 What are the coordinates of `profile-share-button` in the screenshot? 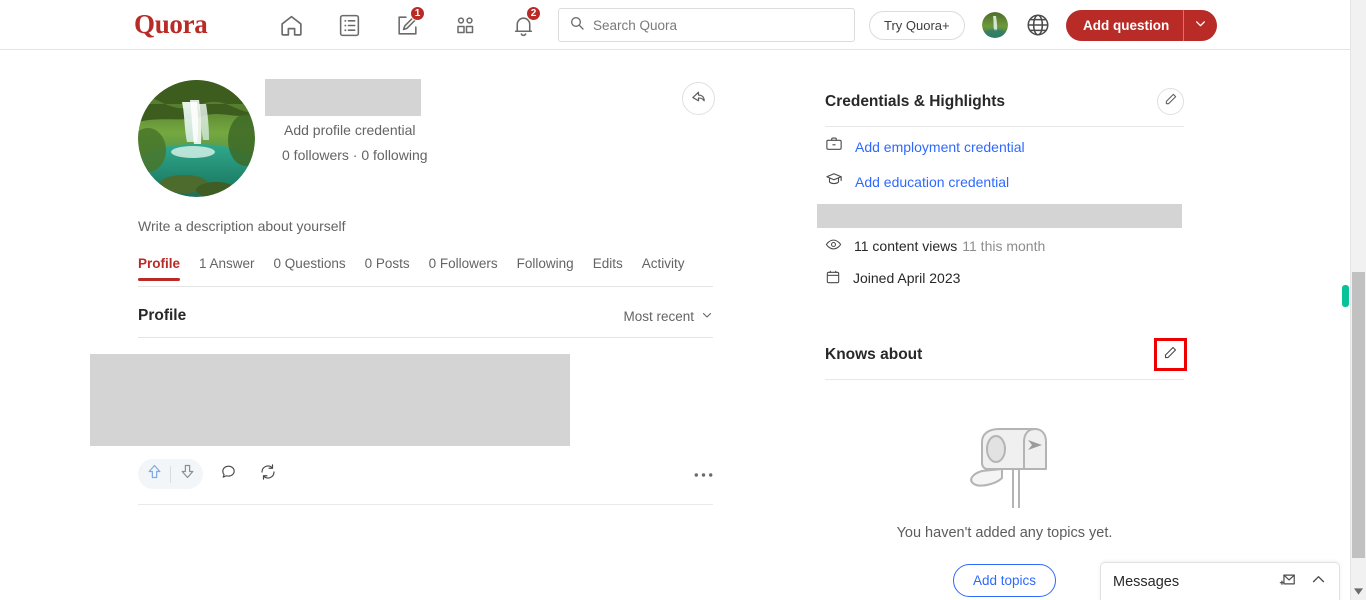 It's located at (698, 98).